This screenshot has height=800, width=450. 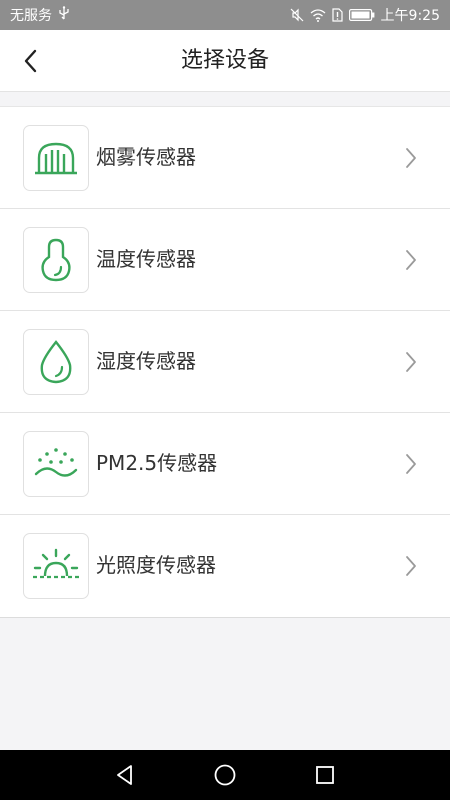 What do you see at coordinates (225, 158) in the screenshot?
I see `device-item-smoke: 烟雾传感器` at bounding box center [225, 158].